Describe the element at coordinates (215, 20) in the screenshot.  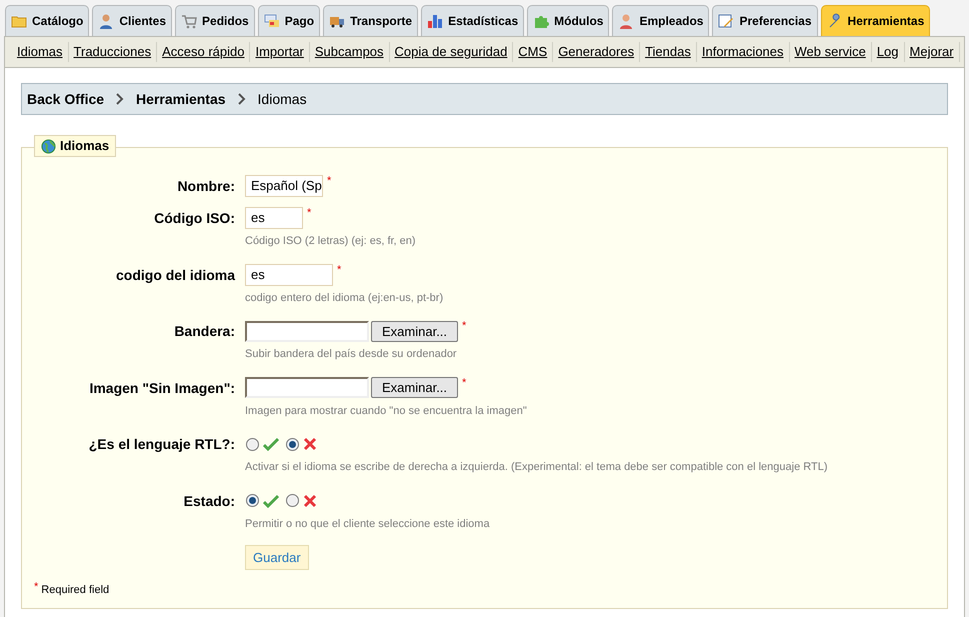
I see `nav-tab: Pedidos` at that location.